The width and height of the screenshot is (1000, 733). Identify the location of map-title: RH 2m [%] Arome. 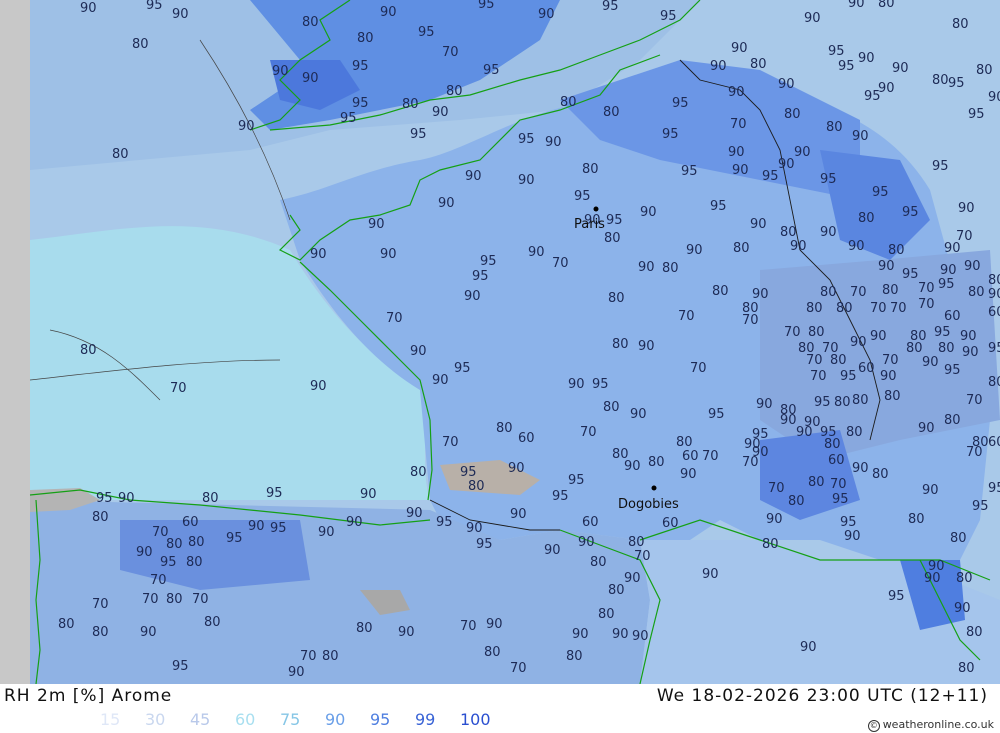
(88, 696).